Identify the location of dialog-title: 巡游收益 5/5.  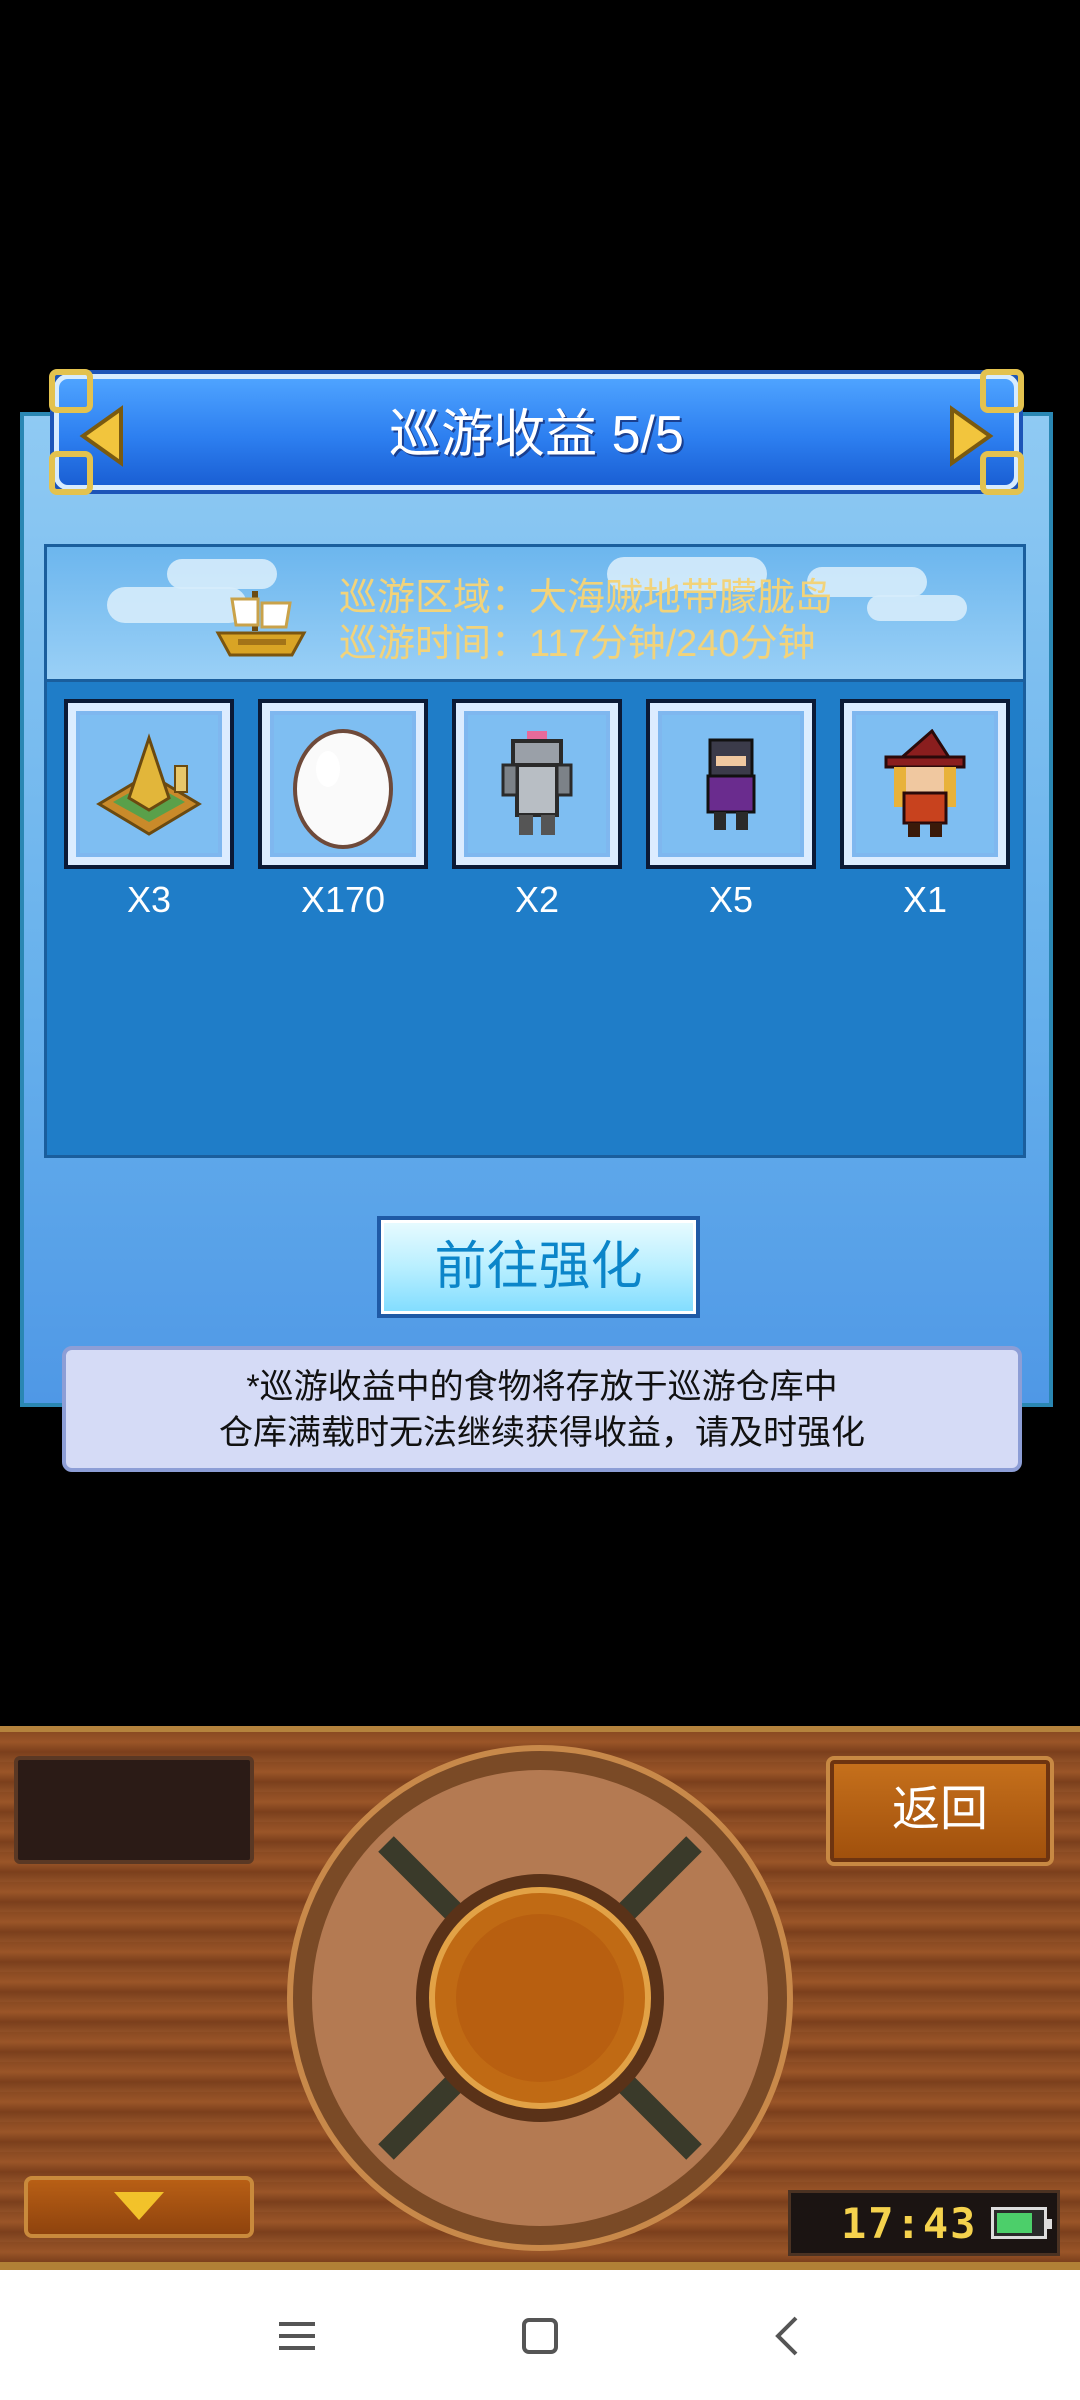
(536, 435).